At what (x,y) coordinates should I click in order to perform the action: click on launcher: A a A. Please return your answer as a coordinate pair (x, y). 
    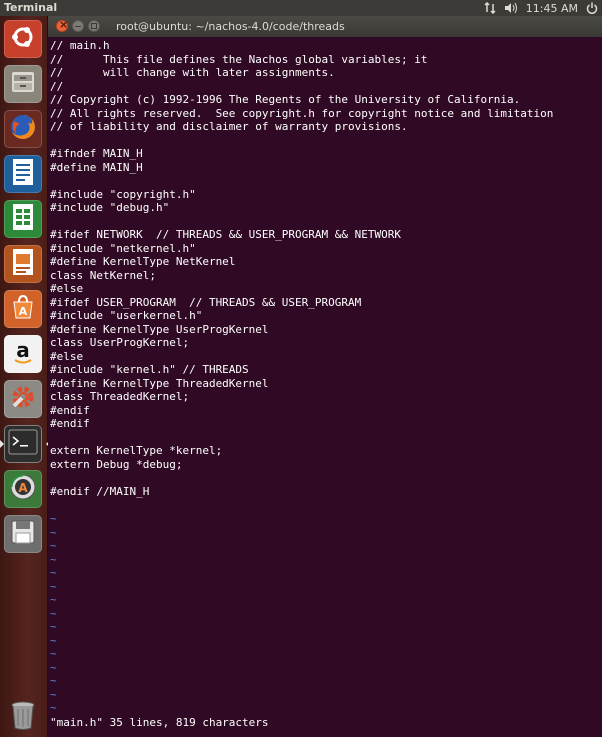
    Looking at the image, I should click on (25, 376).